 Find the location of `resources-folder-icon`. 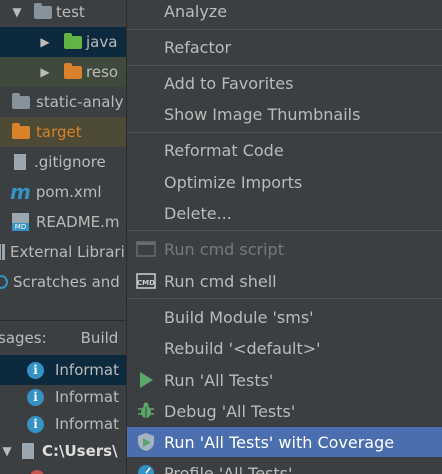

resources-folder-icon is located at coordinates (73, 70).